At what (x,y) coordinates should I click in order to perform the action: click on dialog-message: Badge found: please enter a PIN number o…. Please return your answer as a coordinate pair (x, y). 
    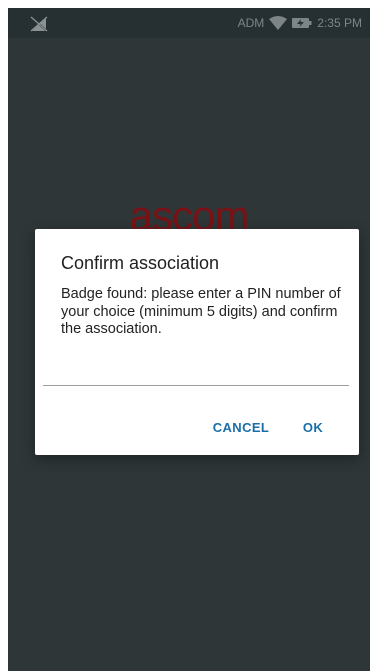
    Looking at the image, I should click on (201, 311).